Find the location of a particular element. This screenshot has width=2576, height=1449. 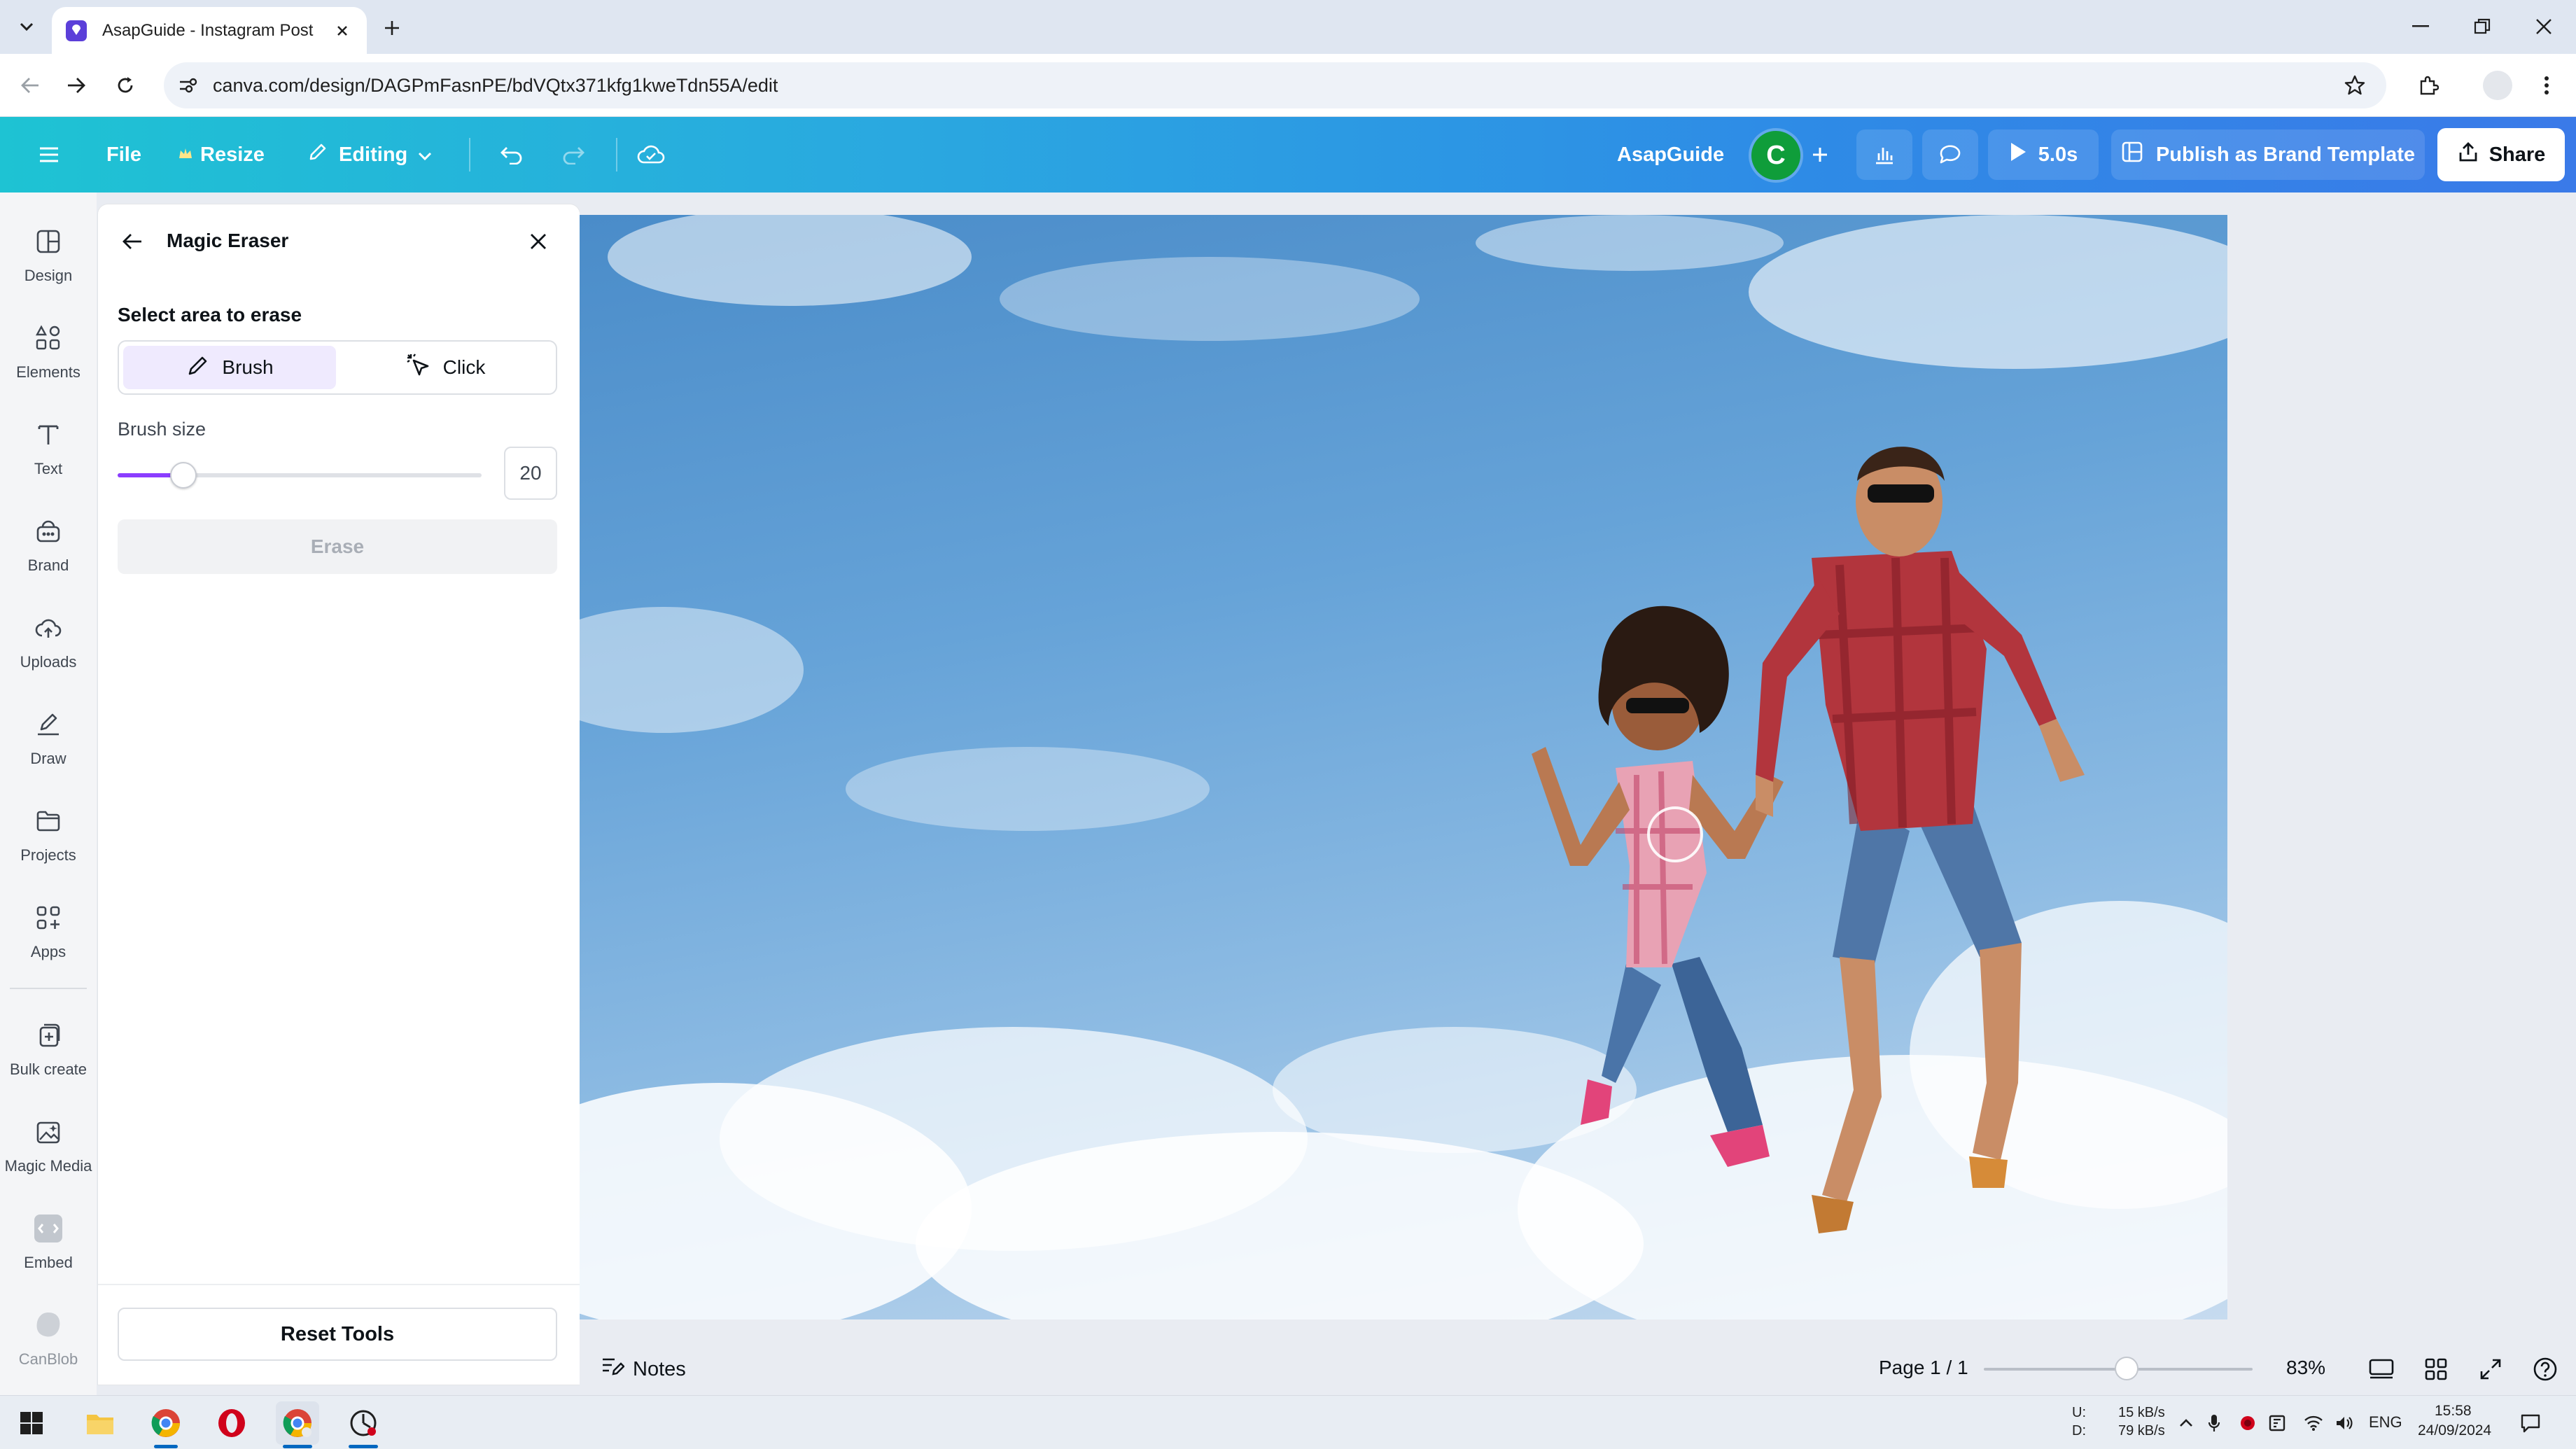

zoom-slider-thumb is located at coordinates (2126, 1368).